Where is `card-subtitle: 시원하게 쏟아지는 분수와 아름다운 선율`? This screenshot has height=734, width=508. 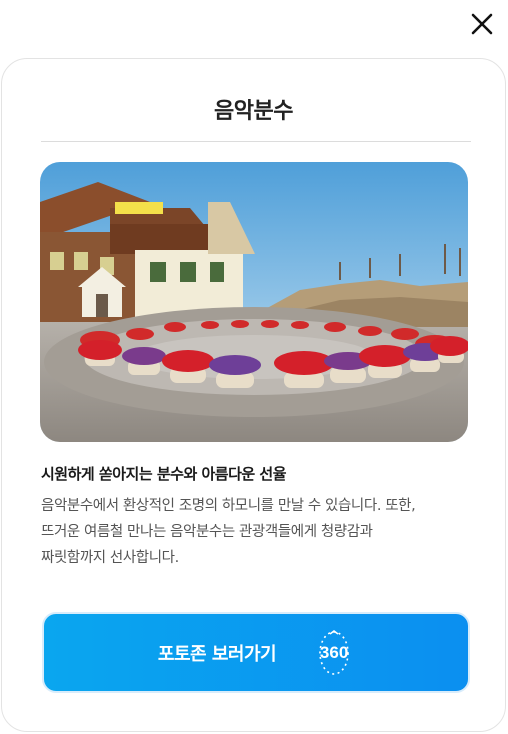
card-subtitle: 시원하게 쏟아지는 분수와 아름다운 선율 is located at coordinates (164, 474).